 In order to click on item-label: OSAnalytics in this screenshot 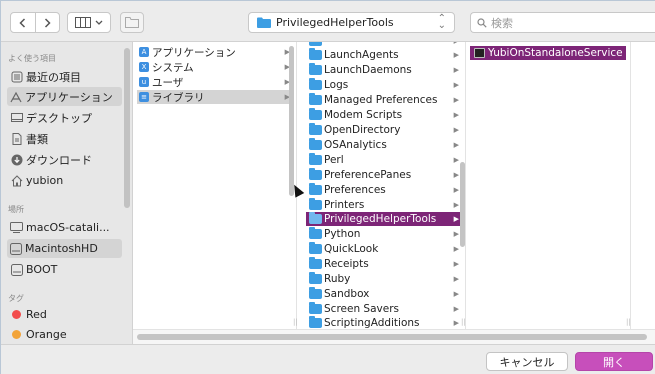, I will do `click(355, 145)`.